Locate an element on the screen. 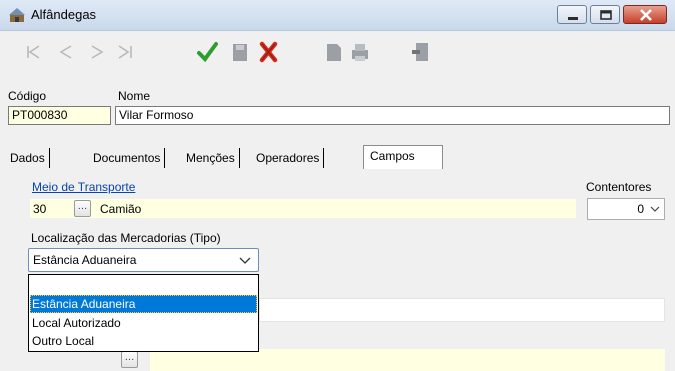  tab-mencoes: Menções is located at coordinates (211, 158).